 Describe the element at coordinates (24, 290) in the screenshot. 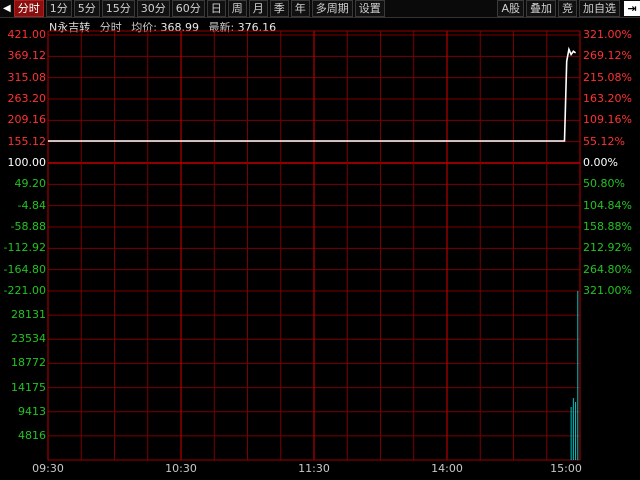

I see `price-tick-label: -221.00` at that location.